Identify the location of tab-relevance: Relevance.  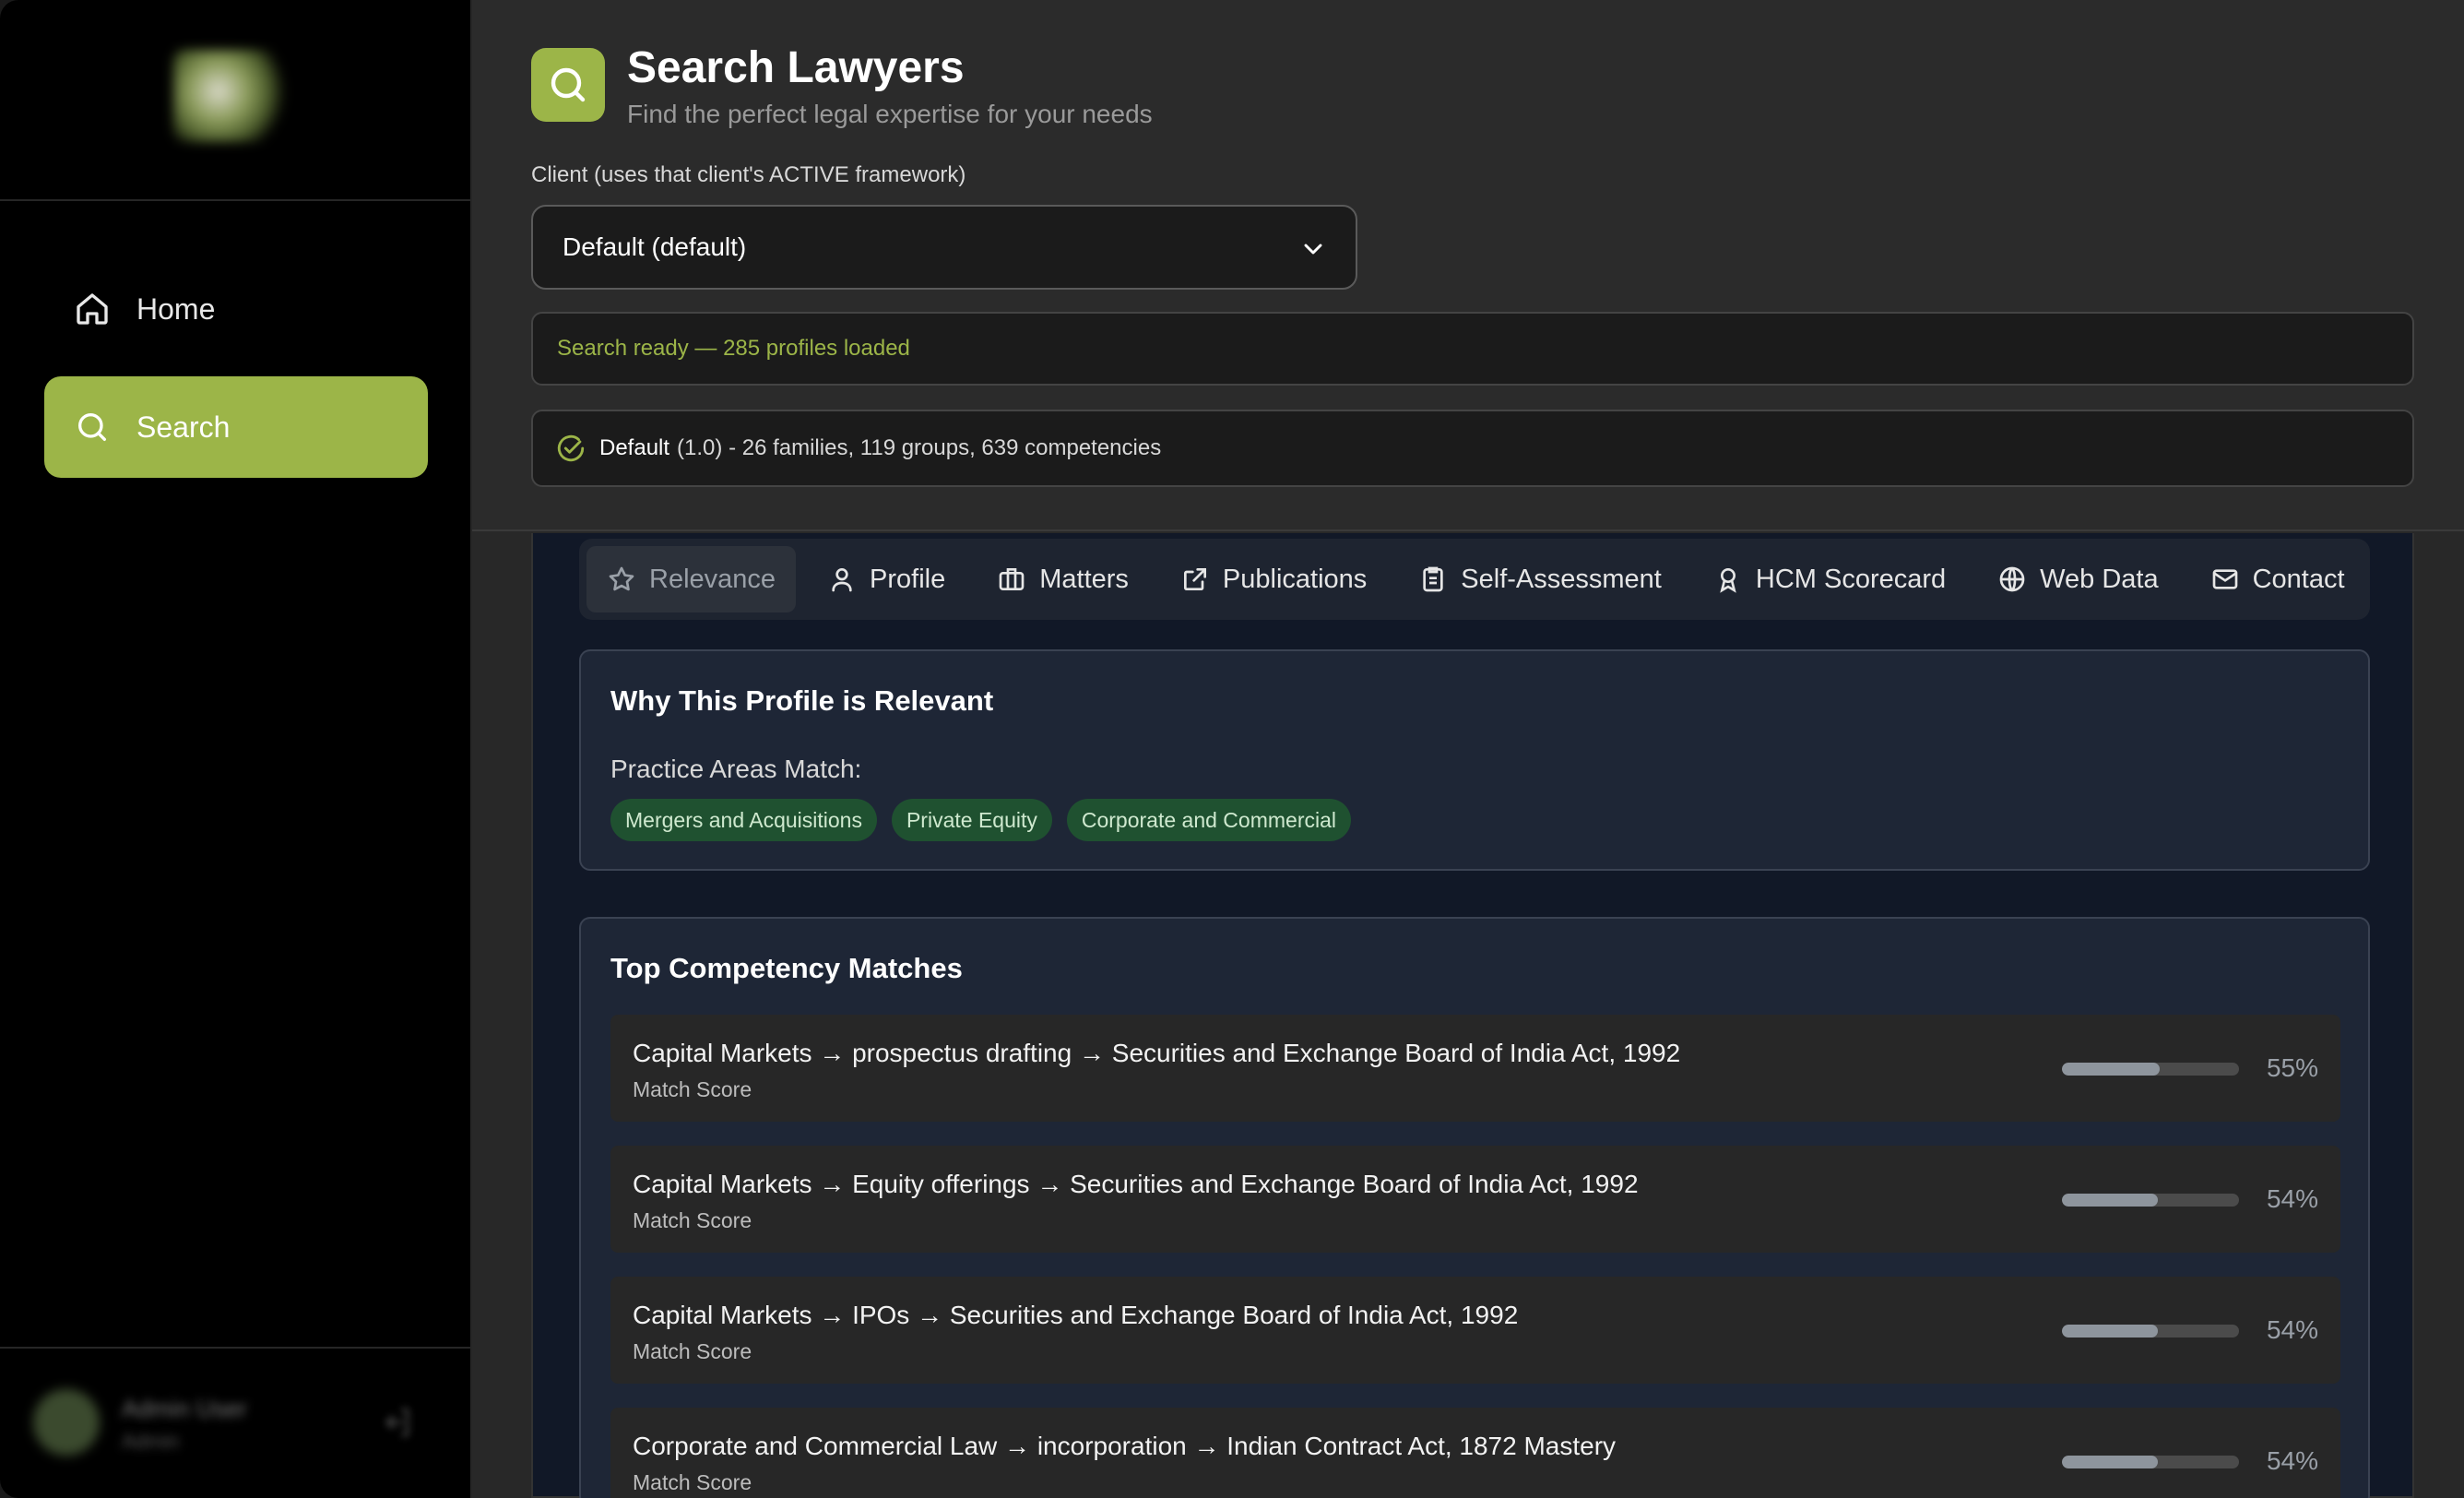
(692, 579).